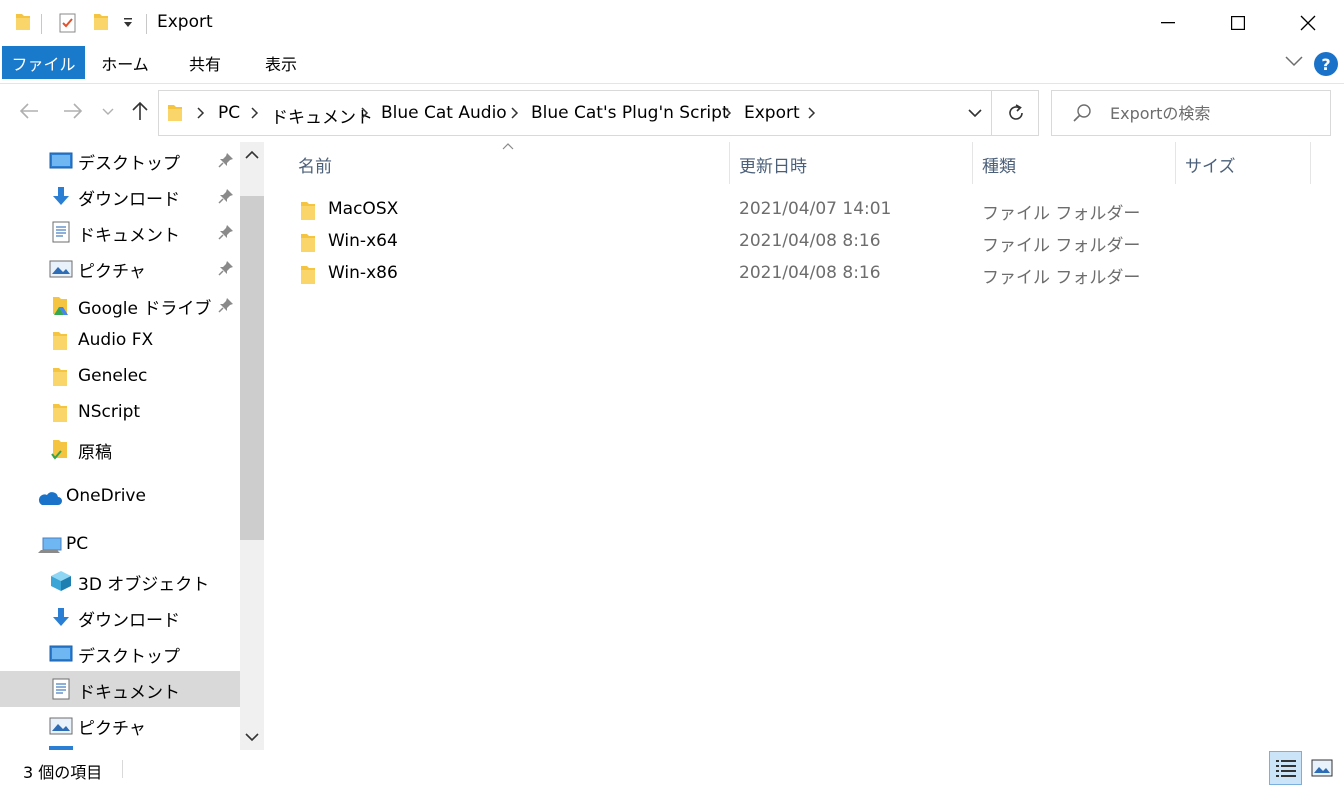  Describe the element at coordinates (120, 617) in the screenshot. I see `sidebar-item-downloads-pc: ダウンロード` at that location.